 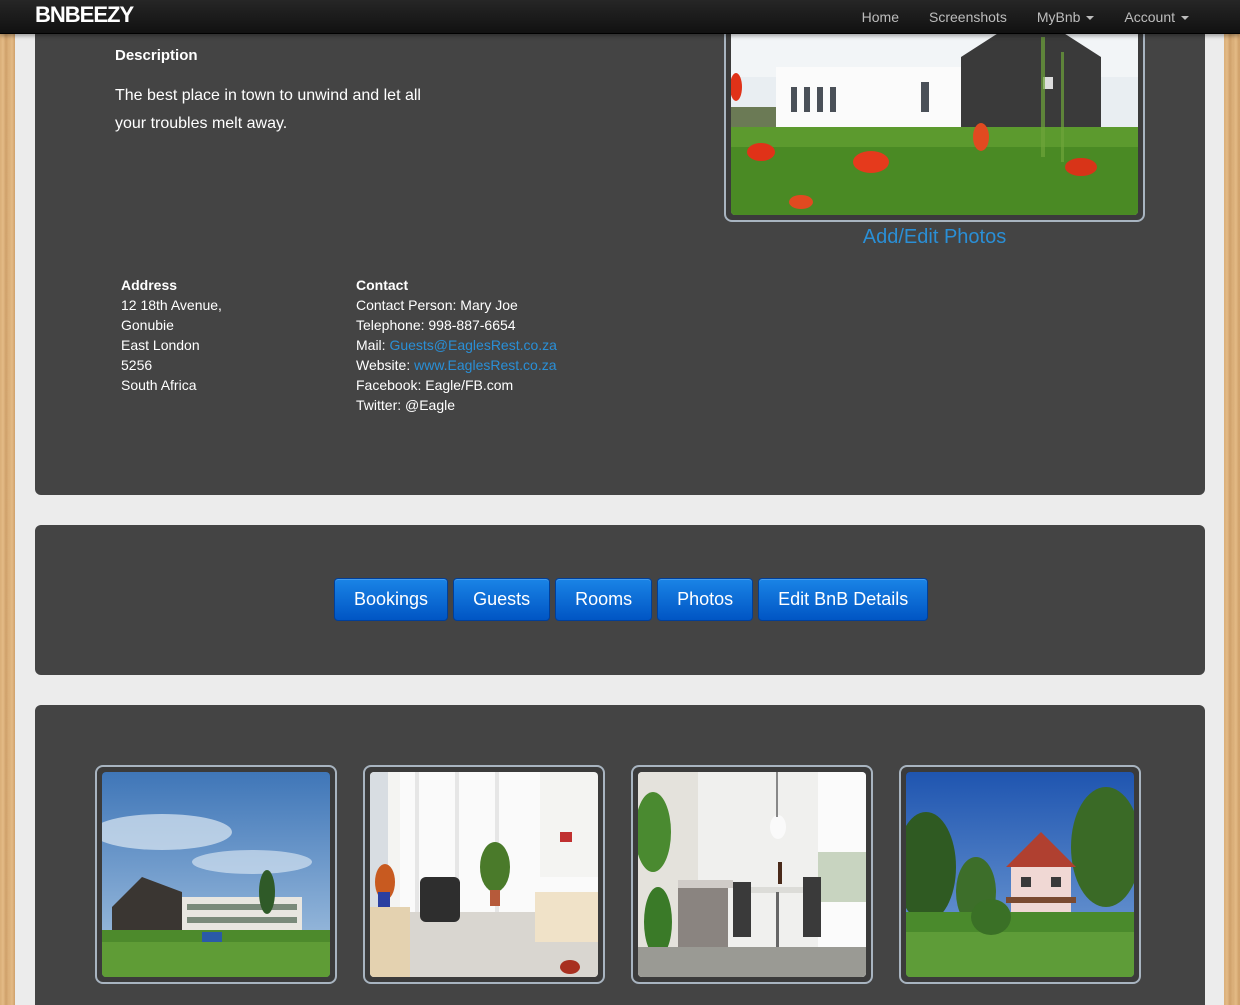 I want to click on edit-bnb-details-button: Edit BnB Details, so click(x=843, y=599).